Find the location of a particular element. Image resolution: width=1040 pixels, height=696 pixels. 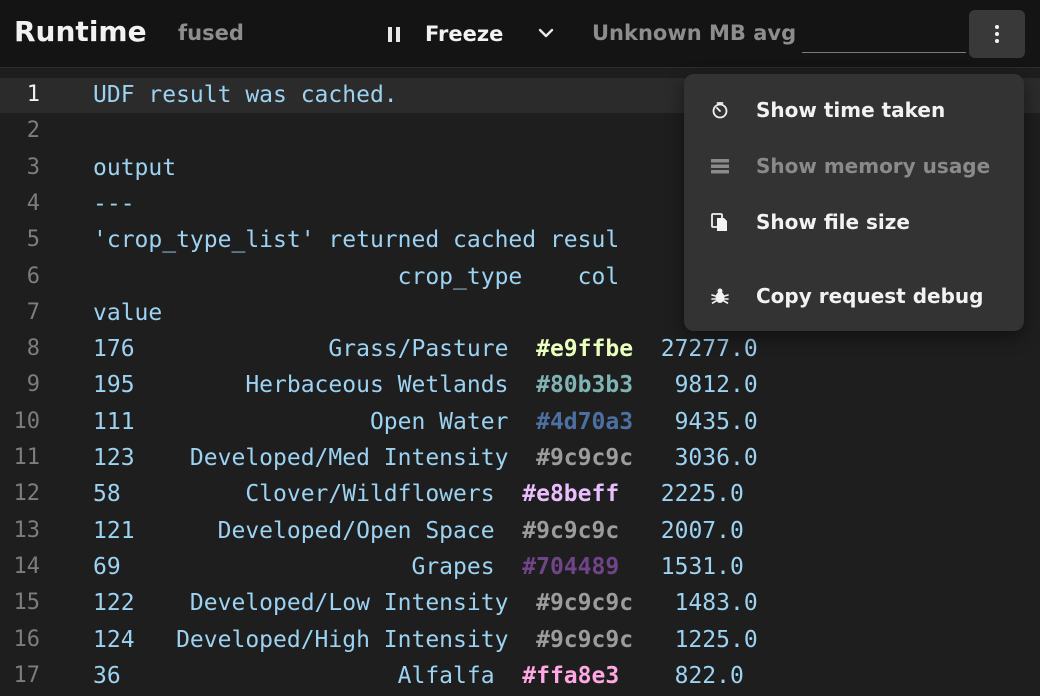

row-prefix: 176 Grass/Pasture is located at coordinates (315, 349).